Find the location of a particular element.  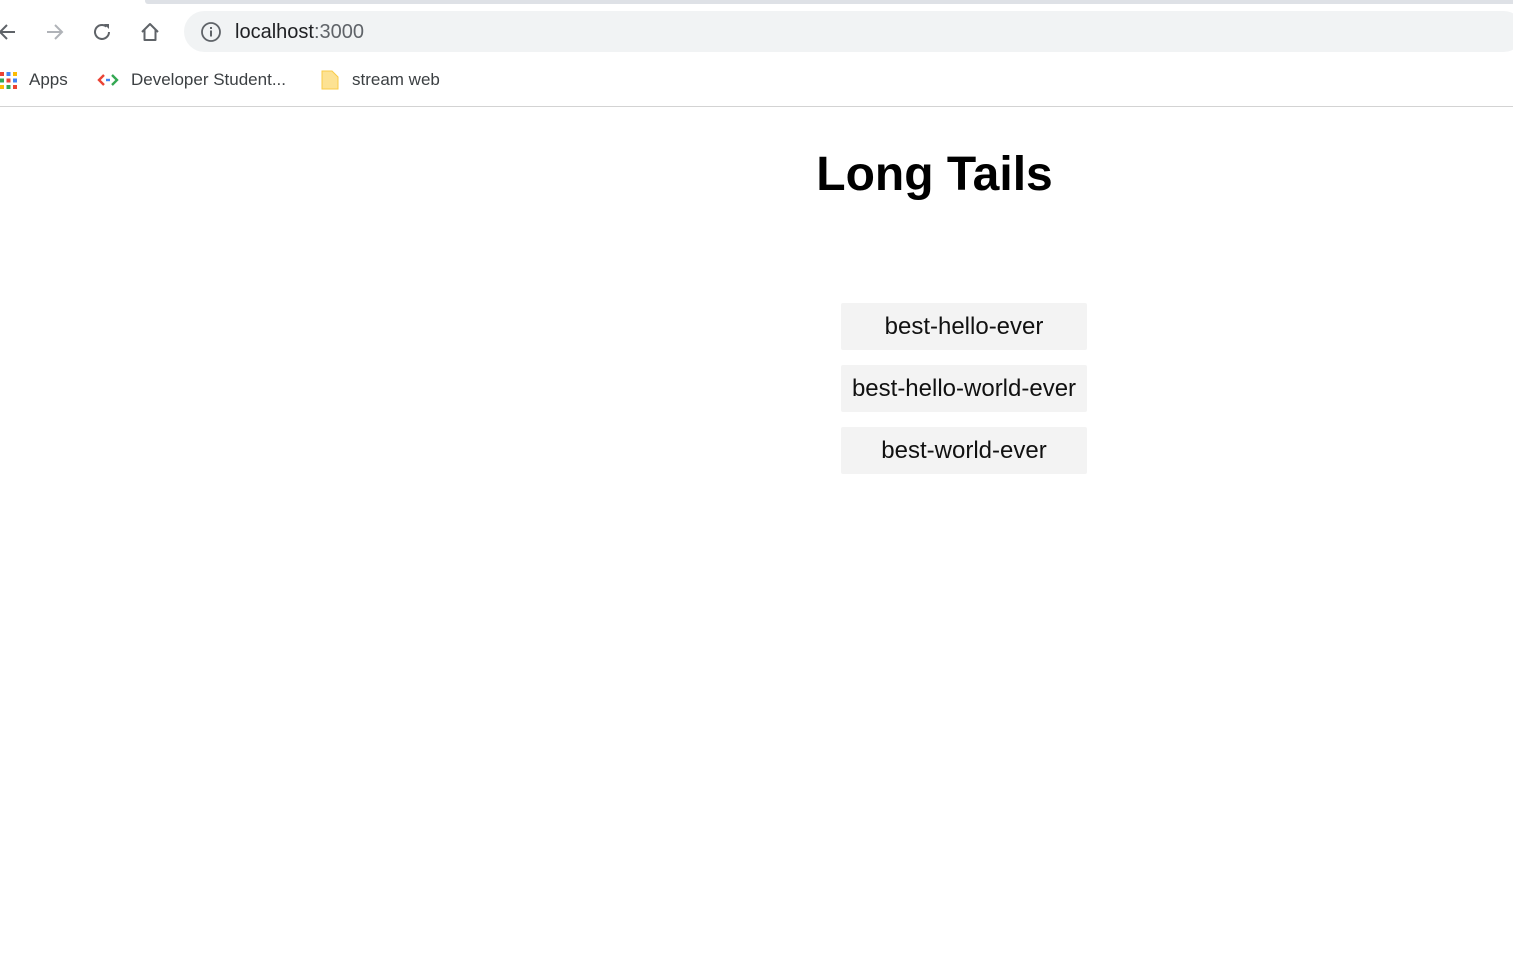

address-bar-url: localhost:3000 is located at coordinates (299, 32).